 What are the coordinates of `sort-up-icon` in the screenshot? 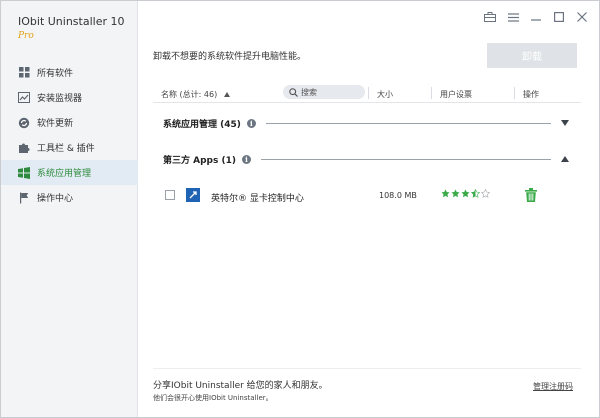 It's located at (226, 94).